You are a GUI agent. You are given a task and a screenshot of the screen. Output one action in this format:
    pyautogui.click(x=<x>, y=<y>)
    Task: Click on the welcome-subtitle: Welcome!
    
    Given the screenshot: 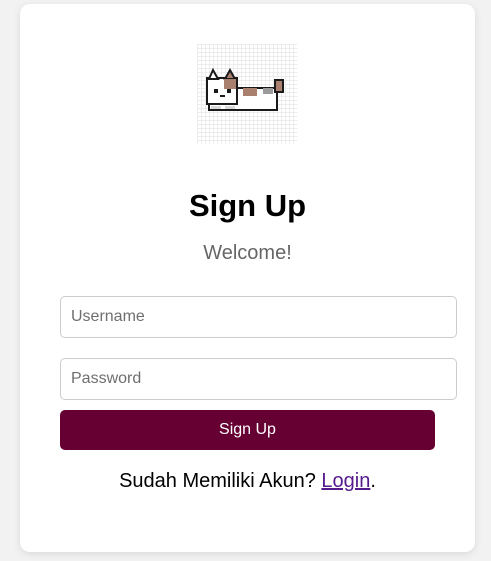 What is the action you would take?
    pyautogui.click(x=247, y=253)
    